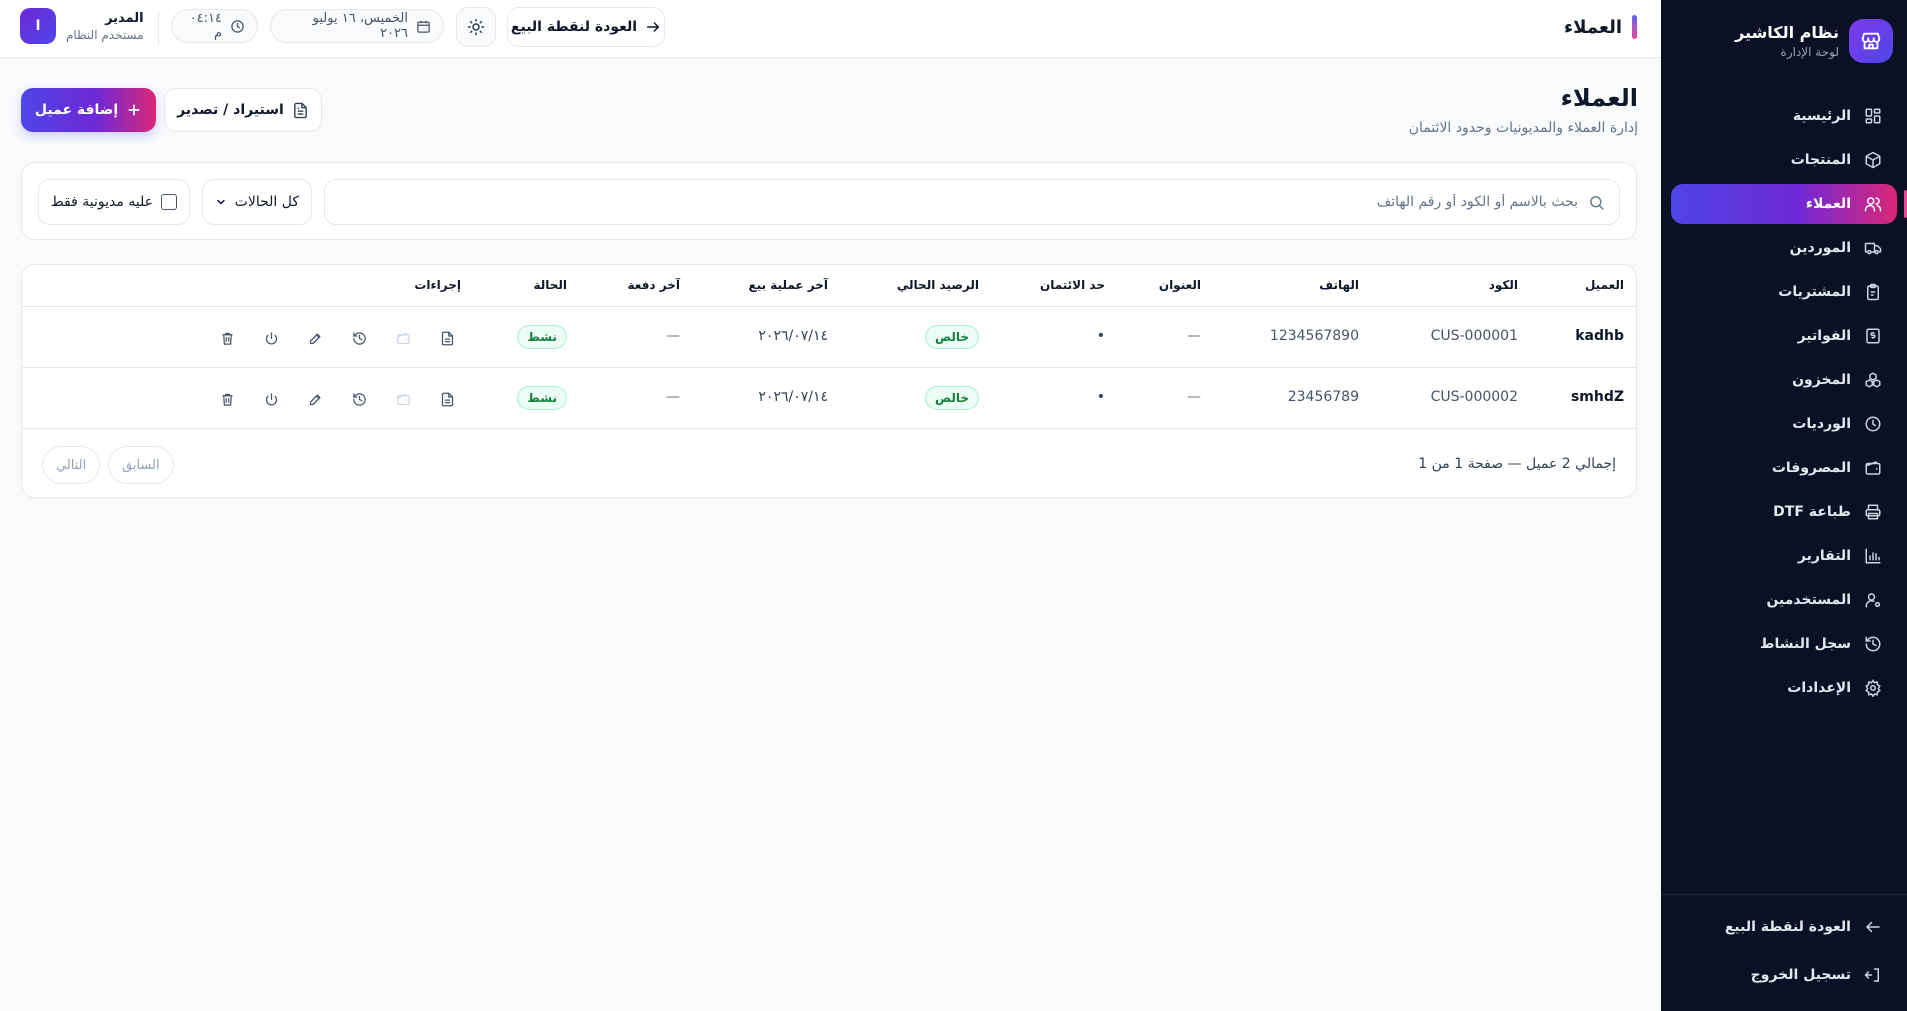 The width and height of the screenshot is (1907, 1011). Describe the element at coordinates (1873, 688) in the screenshot. I see `gear-icon` at that location.